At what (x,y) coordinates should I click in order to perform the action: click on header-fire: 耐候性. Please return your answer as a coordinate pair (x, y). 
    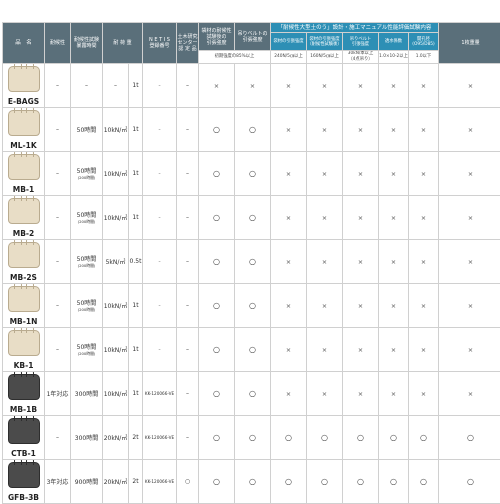
    Looking at the image, I should click on (58, 43).